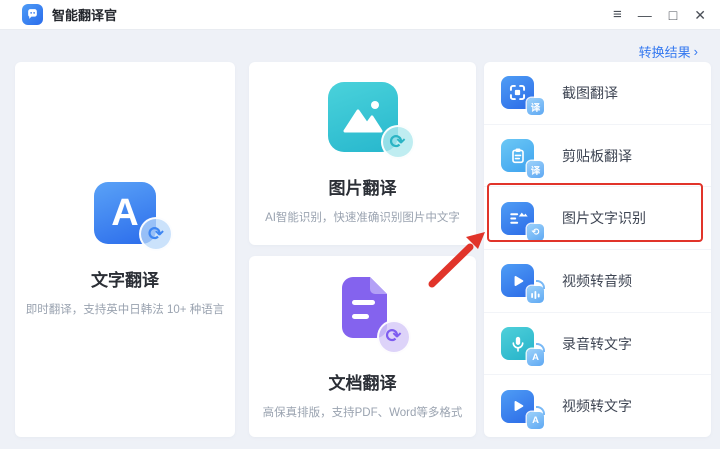  What do you see at coordinates (360, 15) in the screenshot?
I see `titlebar: 智能翻译官 ≡ — □ ✕` at bounding box center [360, 15].